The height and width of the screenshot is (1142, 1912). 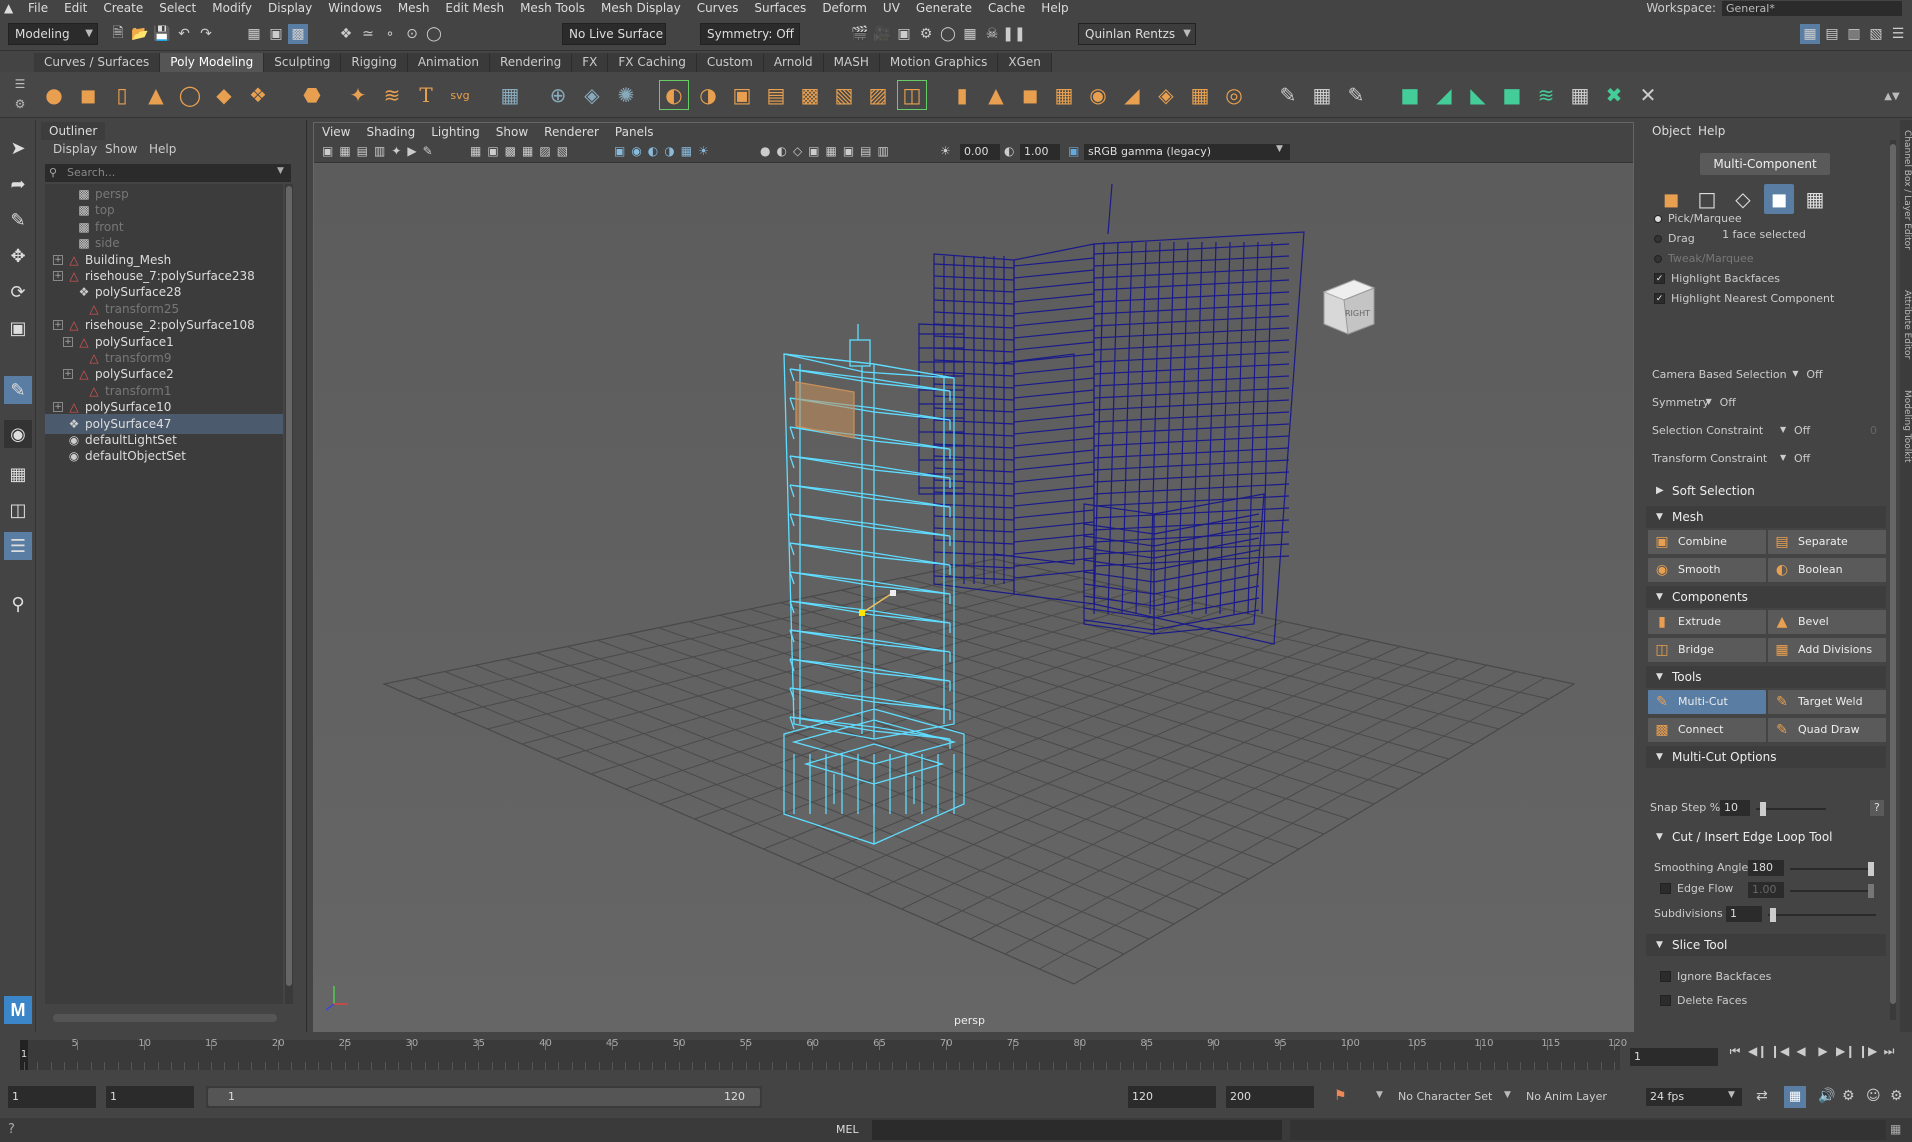 I want to click on new-scene-icon: 🗎, so click(x=118, y=34).